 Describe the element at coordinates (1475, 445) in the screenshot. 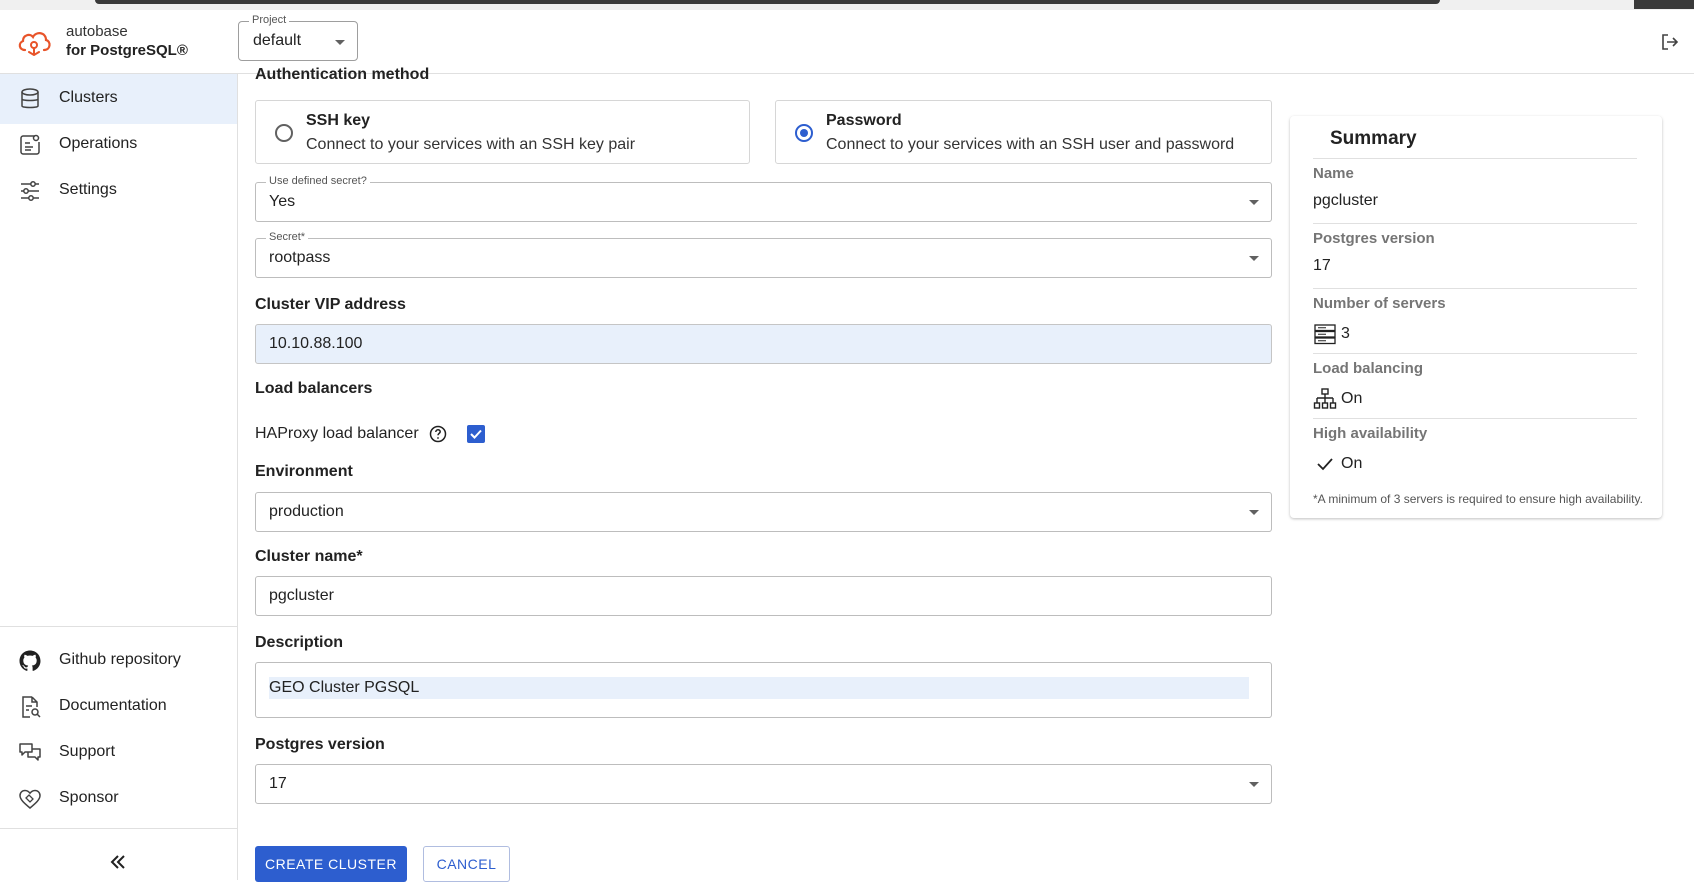

I see `summary-row-high-availability: High availability On` at that location.